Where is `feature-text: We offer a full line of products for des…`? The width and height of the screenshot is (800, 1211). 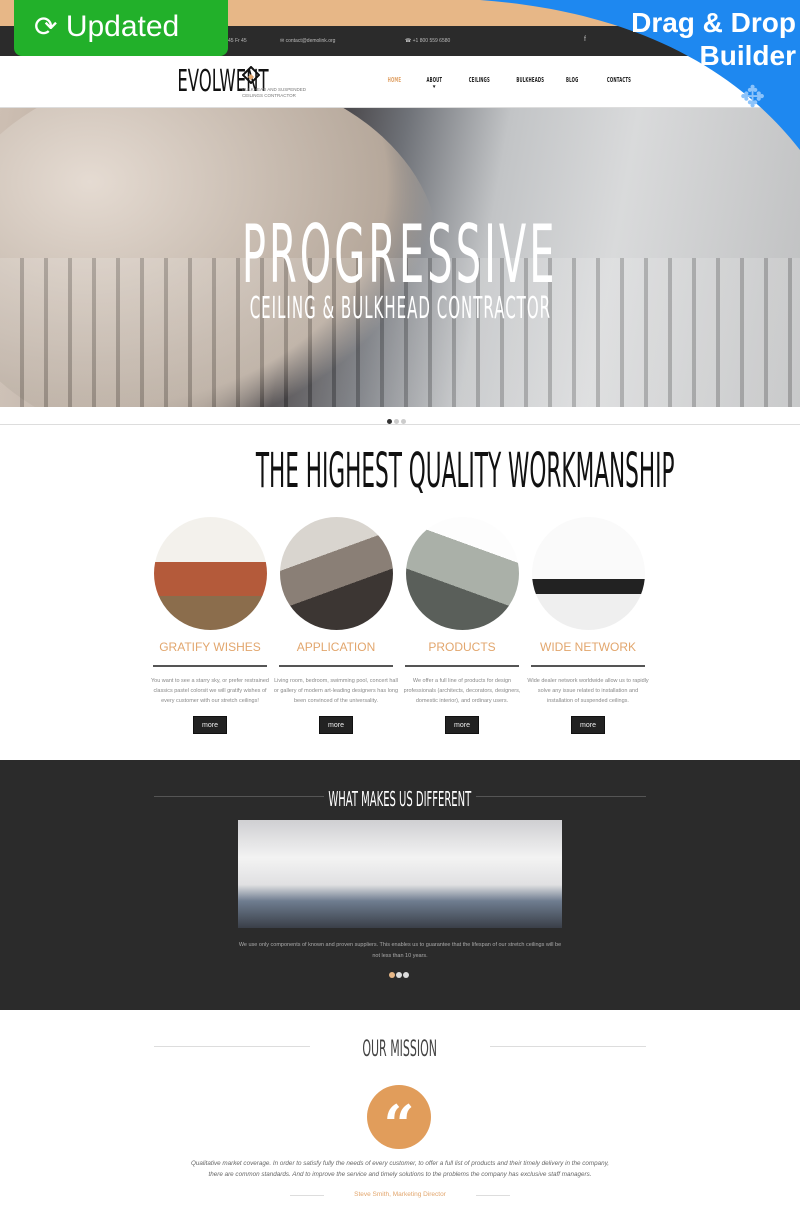 feature-text: We offer a full line of products for des… is located at coordinates (462, 691).